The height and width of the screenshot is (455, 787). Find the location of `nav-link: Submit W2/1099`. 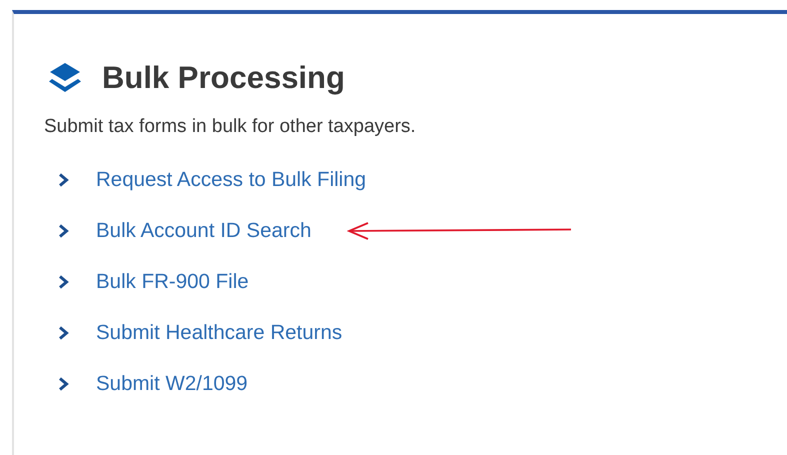

nav-link: Submit W2/1099 is located at coordinates (153, 384).